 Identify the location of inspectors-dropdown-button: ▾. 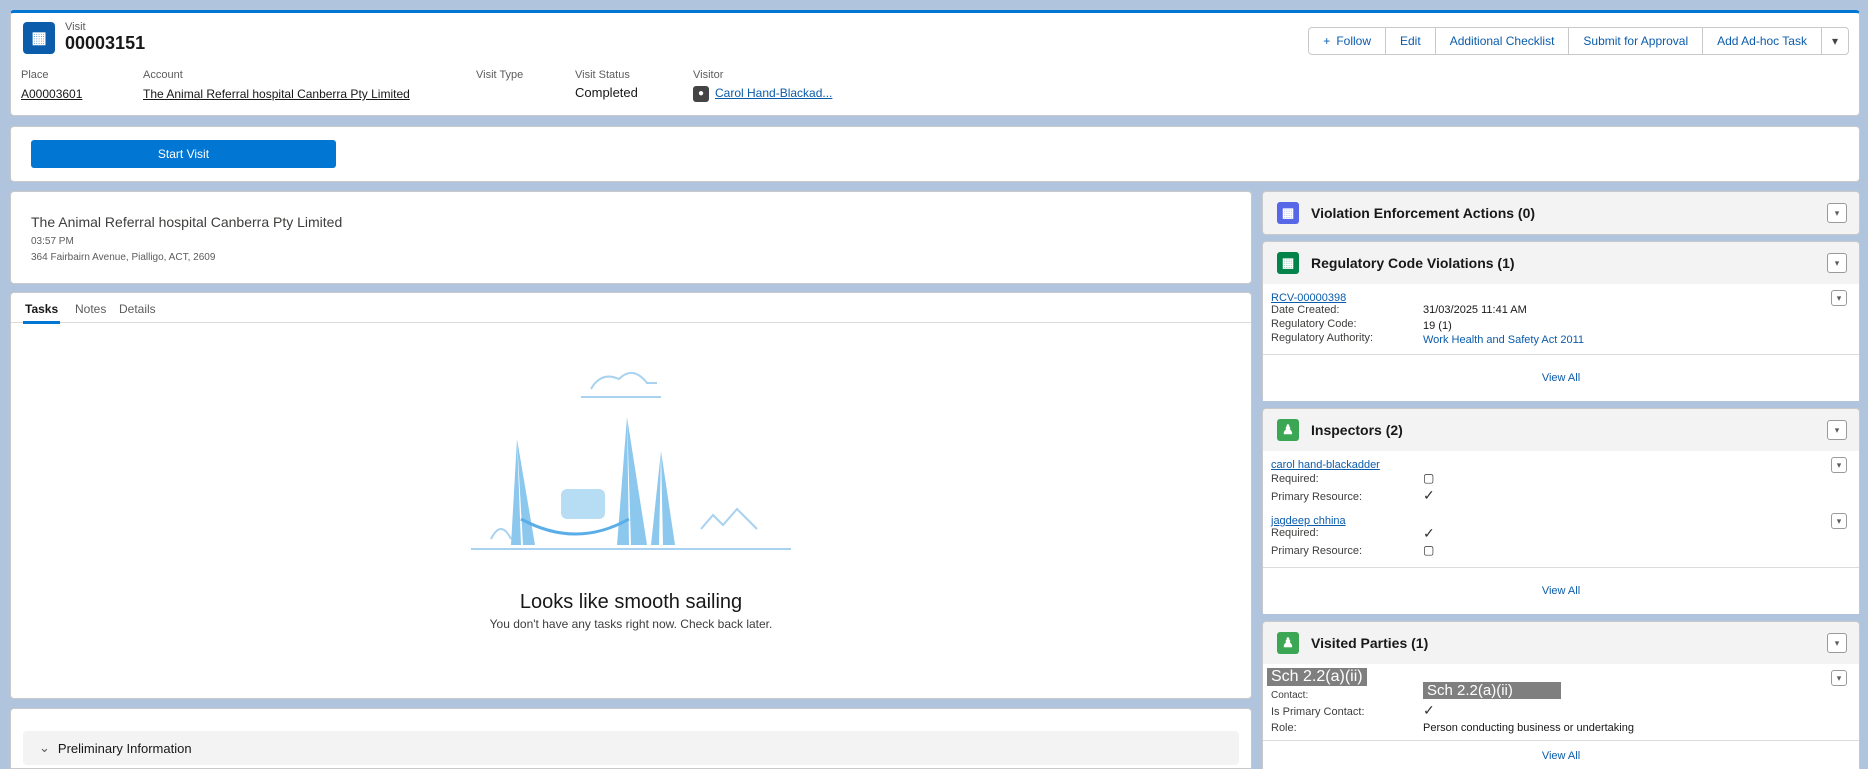
(1837, 430).